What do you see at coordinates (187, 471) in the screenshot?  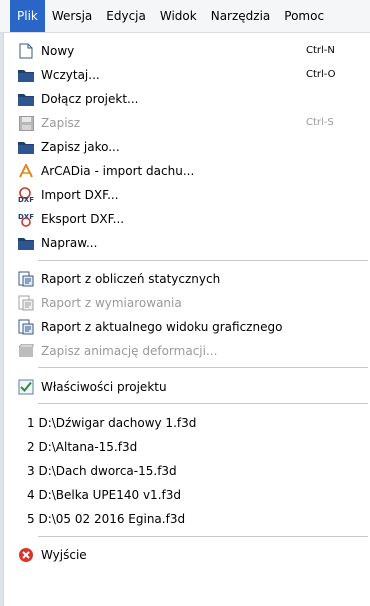 I see `recent-file-3: 3 D:\Dach dworca-15.f3d` at bounding box center [187, 471].